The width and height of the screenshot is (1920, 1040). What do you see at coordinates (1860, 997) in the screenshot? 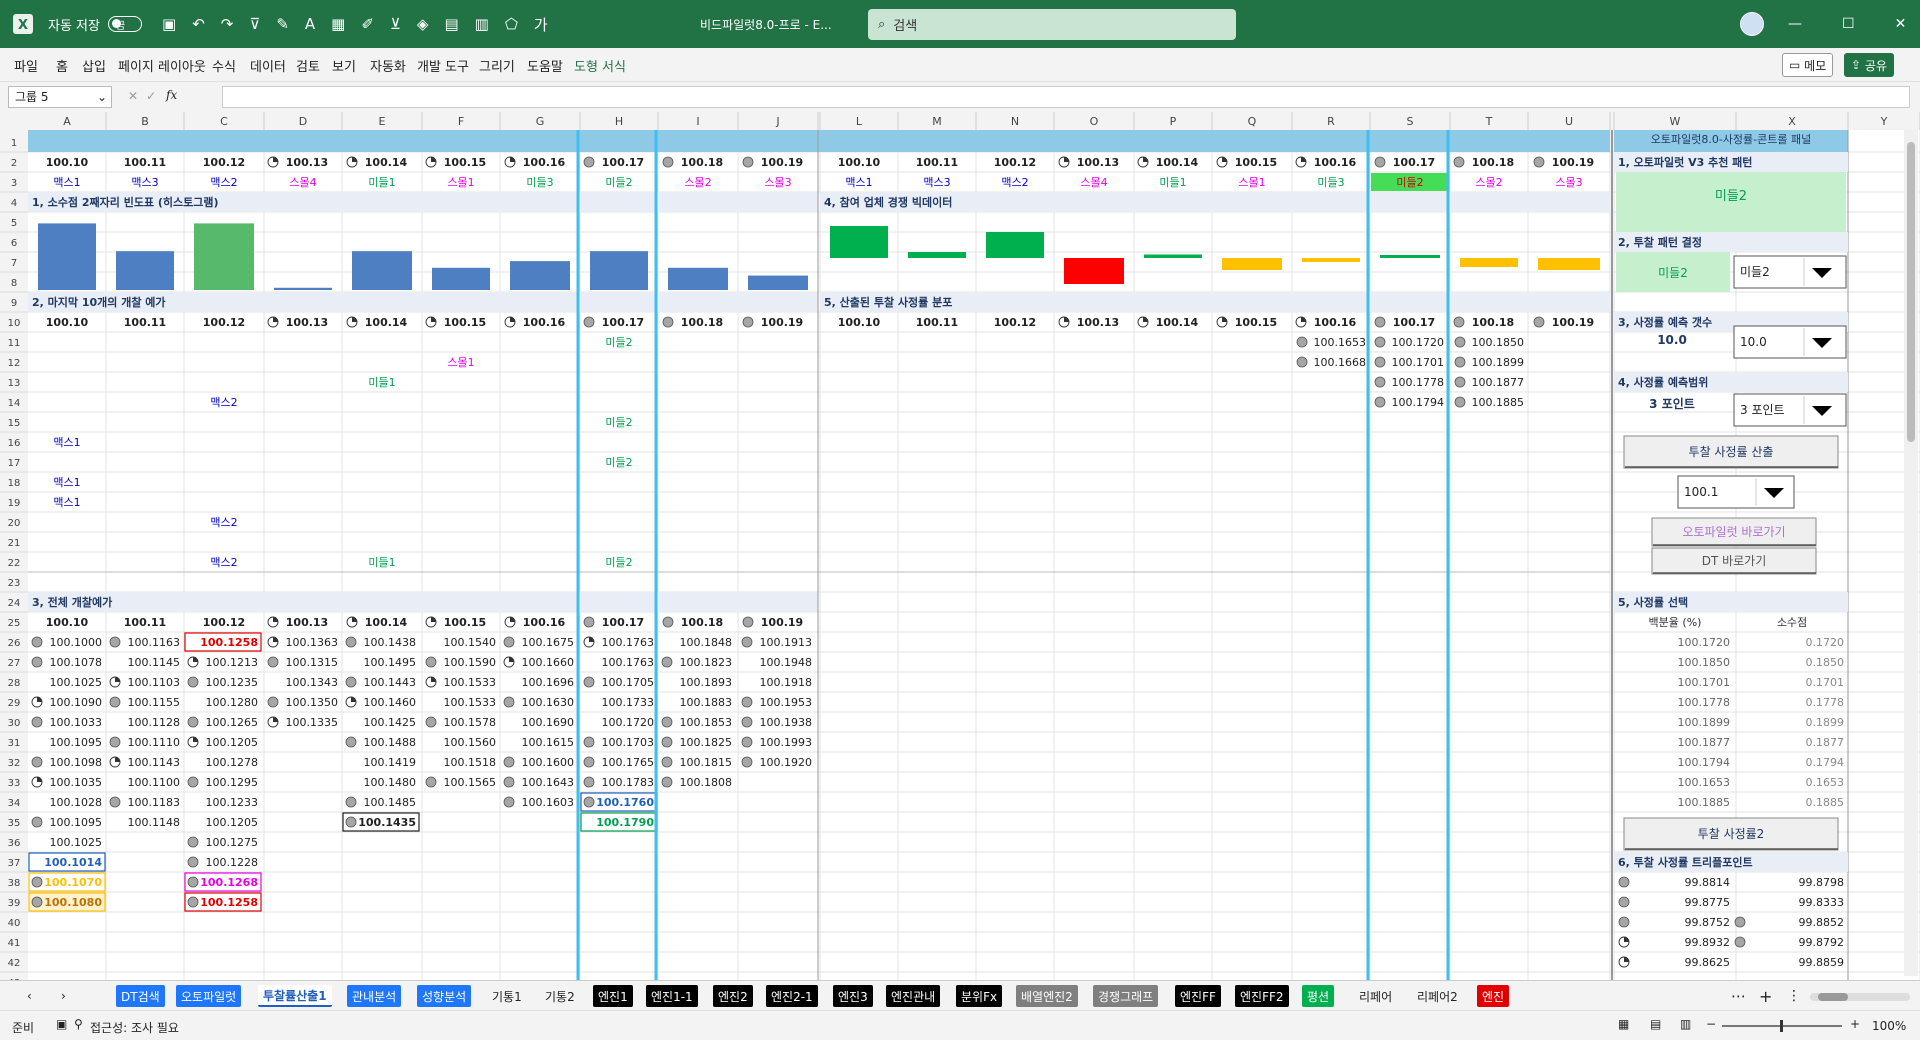
I see `horizontal-scrollbar` at bounding box center [1860, 997].